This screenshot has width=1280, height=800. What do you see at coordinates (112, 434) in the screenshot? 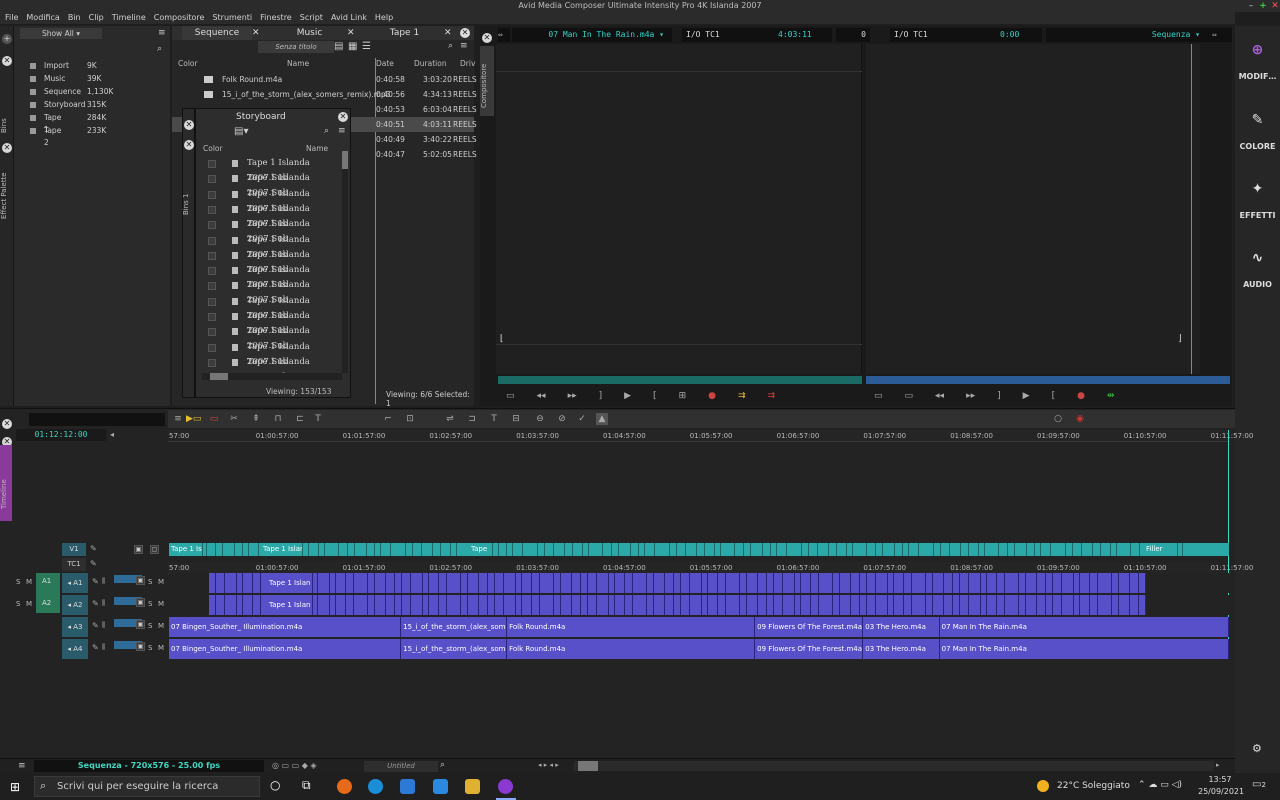
I see `scroll-left-icon: ◂` at bounding box center [112, 434].